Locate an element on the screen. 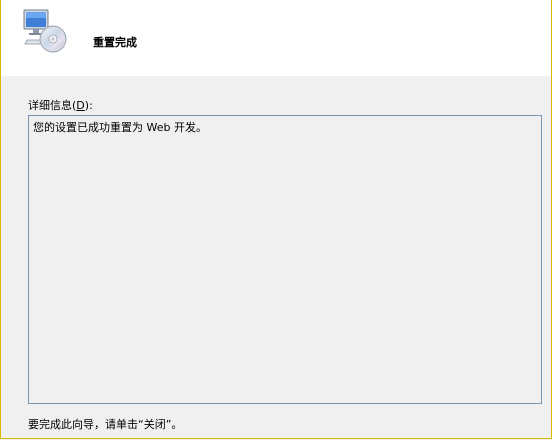 The height and width of the screenshot is (440, 552). details-label-suffix: ): is located at coordinates (88, 105).